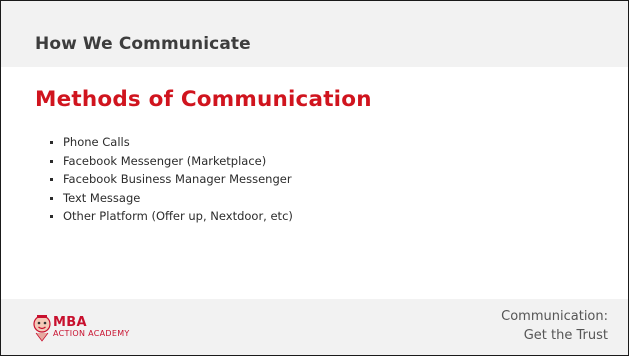 The width and height of the screenshot is (629, 356). What do you see at coordinates (554, 326) in the screenshot?
I see `footer-caption: Communication: Get the Trust` at bounding box center [554, 326].